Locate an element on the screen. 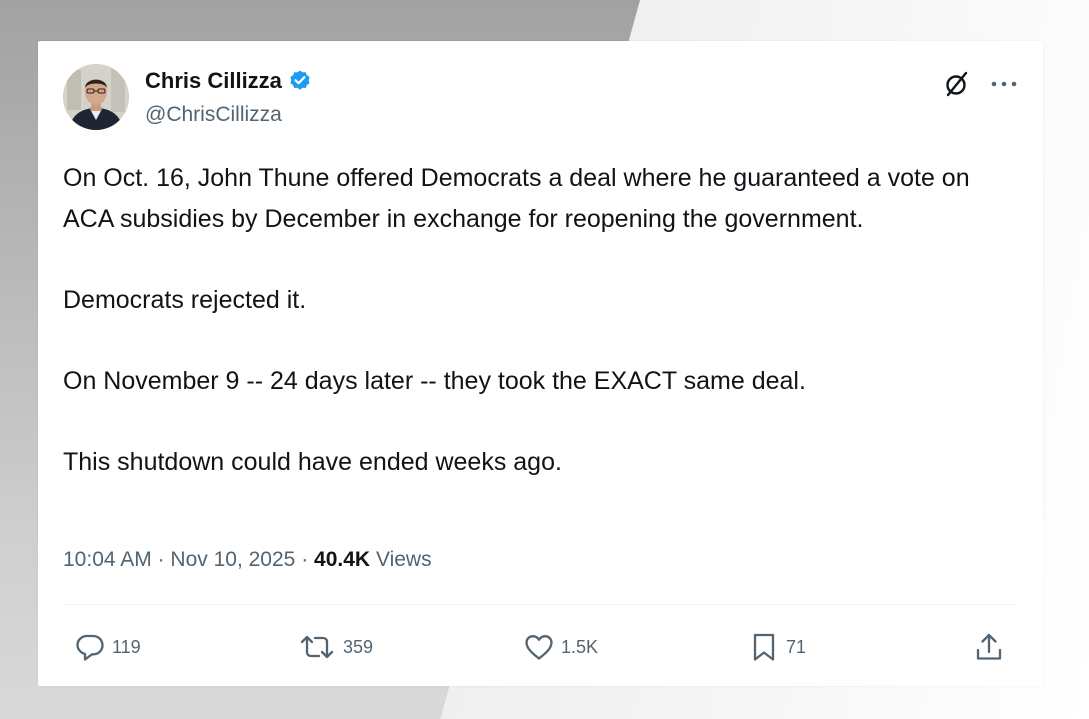 The image size is (1089, 719). grok-icon is located at coordinates (957, 84).